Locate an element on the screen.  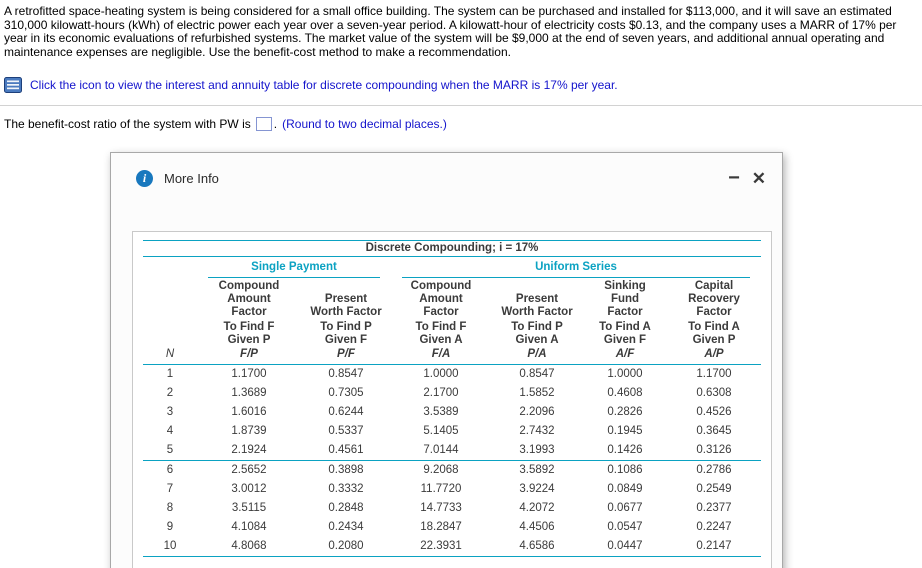
n-header: N is located at coordinates (170, 342).